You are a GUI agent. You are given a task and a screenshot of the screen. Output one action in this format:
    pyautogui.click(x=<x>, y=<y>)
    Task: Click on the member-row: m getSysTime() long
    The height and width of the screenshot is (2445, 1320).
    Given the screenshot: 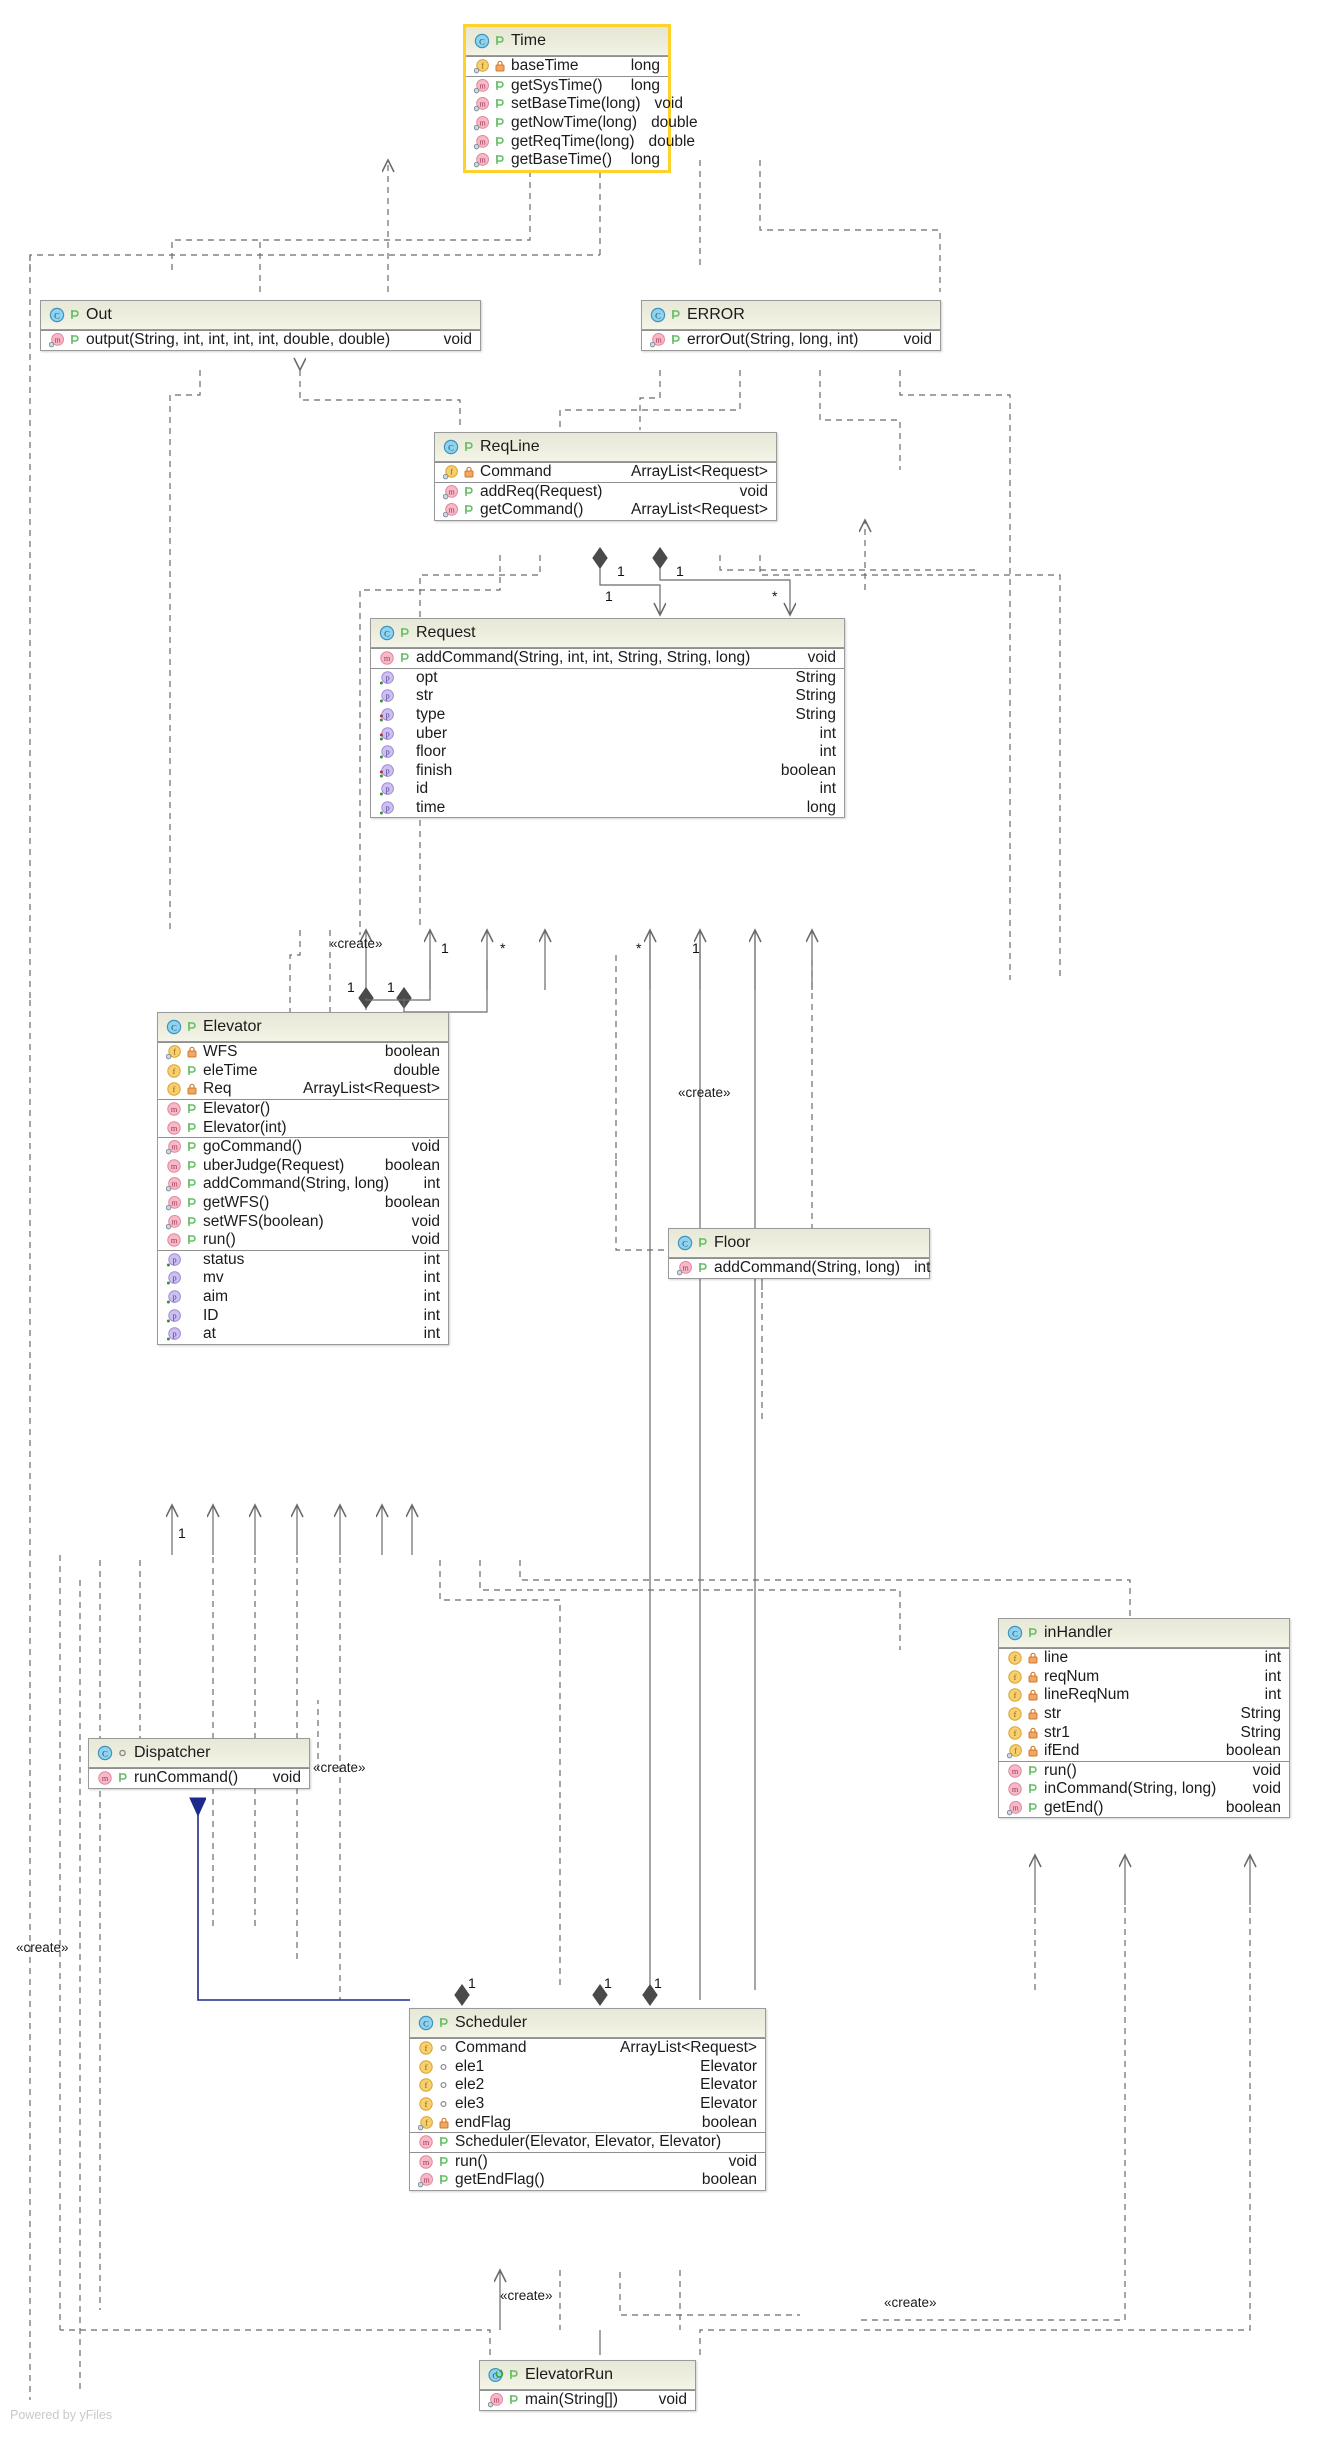 What is the action you would take?
    pyautogui.click(x=567, y=86)
    